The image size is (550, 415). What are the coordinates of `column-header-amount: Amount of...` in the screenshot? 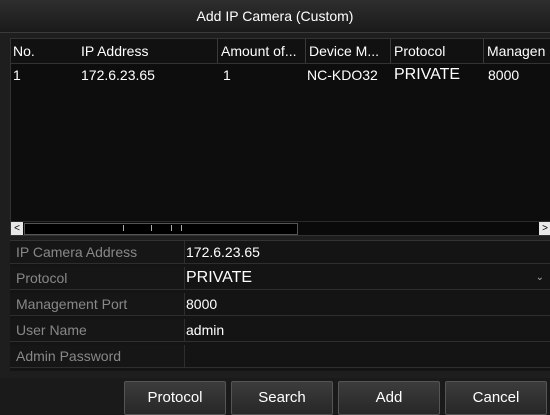 It's located at (263, 51).